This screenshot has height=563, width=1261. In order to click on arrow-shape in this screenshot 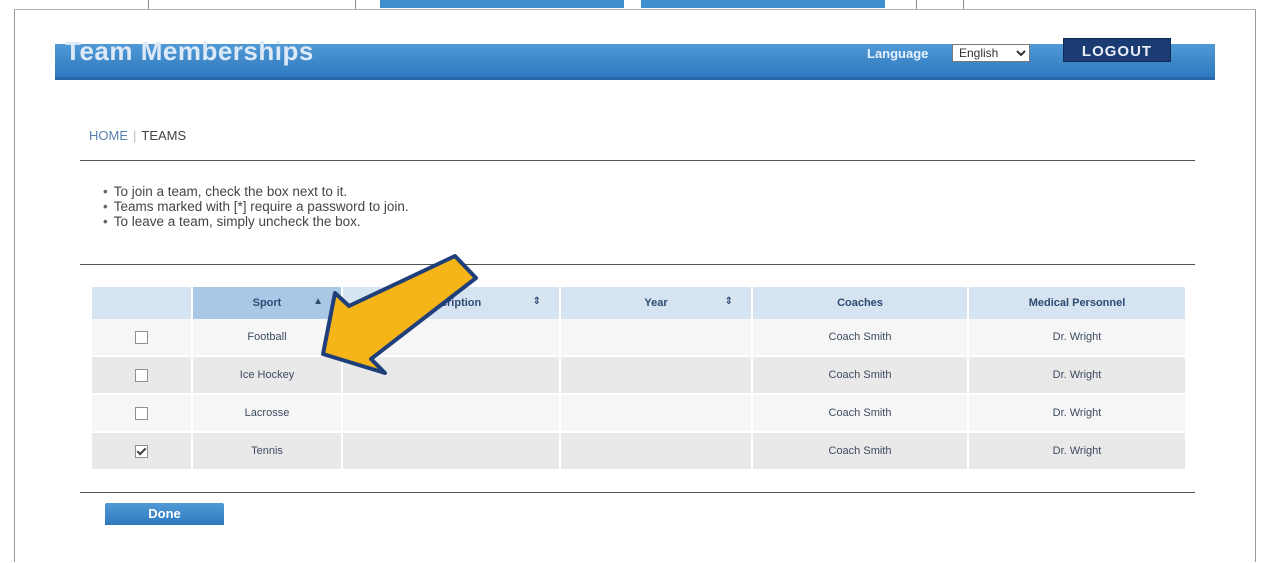, I will do `click(399, 314)`.